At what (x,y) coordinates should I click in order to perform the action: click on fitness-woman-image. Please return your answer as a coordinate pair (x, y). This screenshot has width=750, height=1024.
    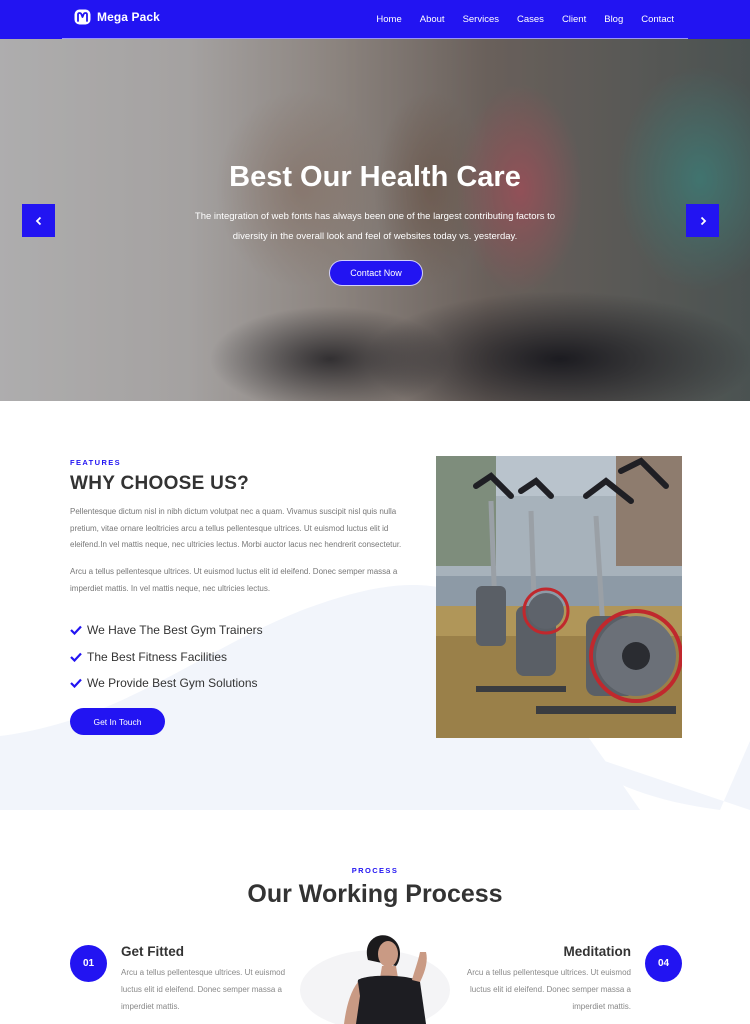
    Looking at the image, I should click on (375, 979).